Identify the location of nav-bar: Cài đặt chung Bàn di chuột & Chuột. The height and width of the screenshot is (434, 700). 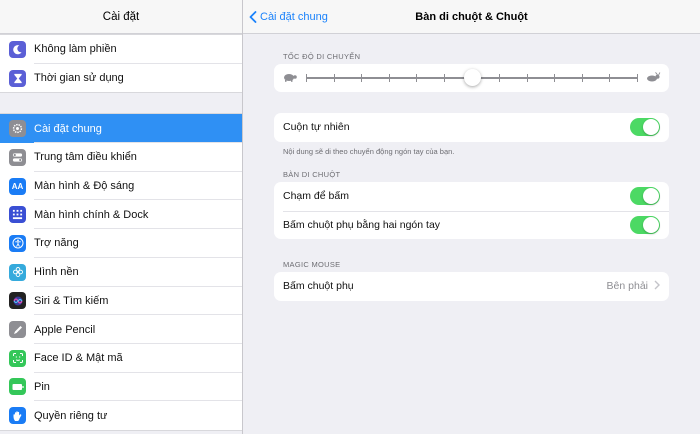
(471, 17).